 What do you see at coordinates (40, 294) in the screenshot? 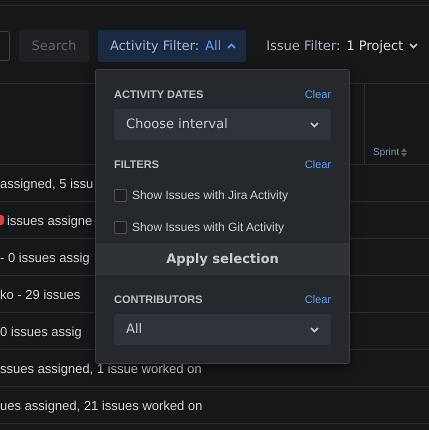
I see `row-text: ko - 29 issues` at bounding box center [40, 294].